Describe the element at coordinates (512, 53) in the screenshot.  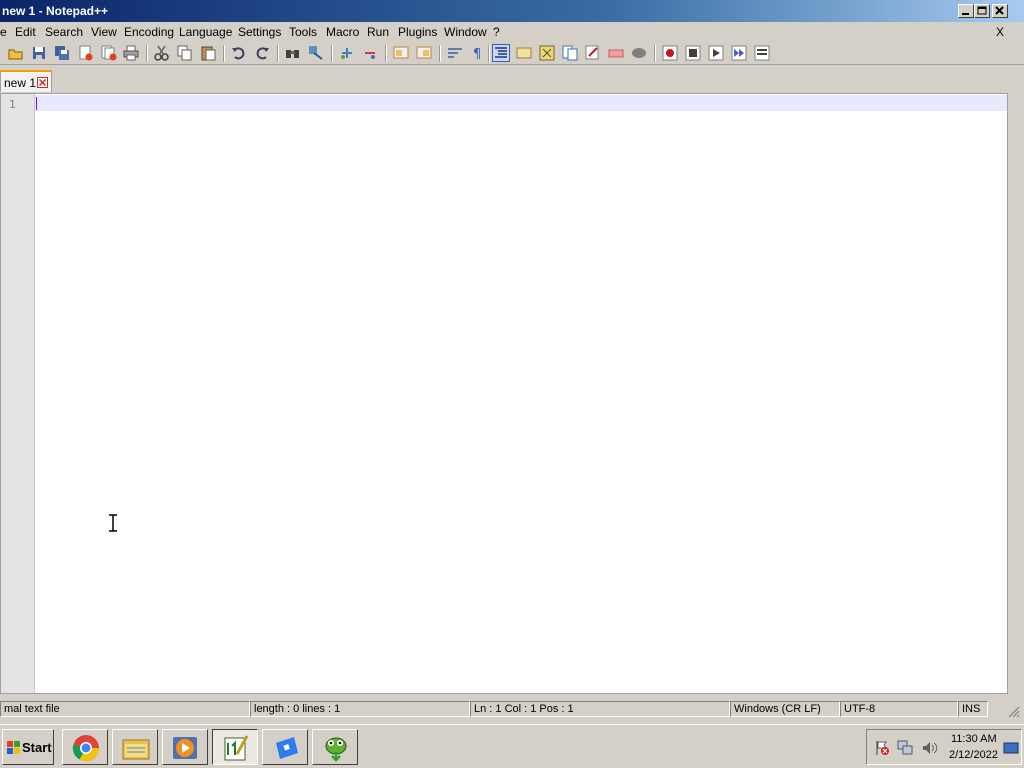
I see `toolbar: ¶` at that location.